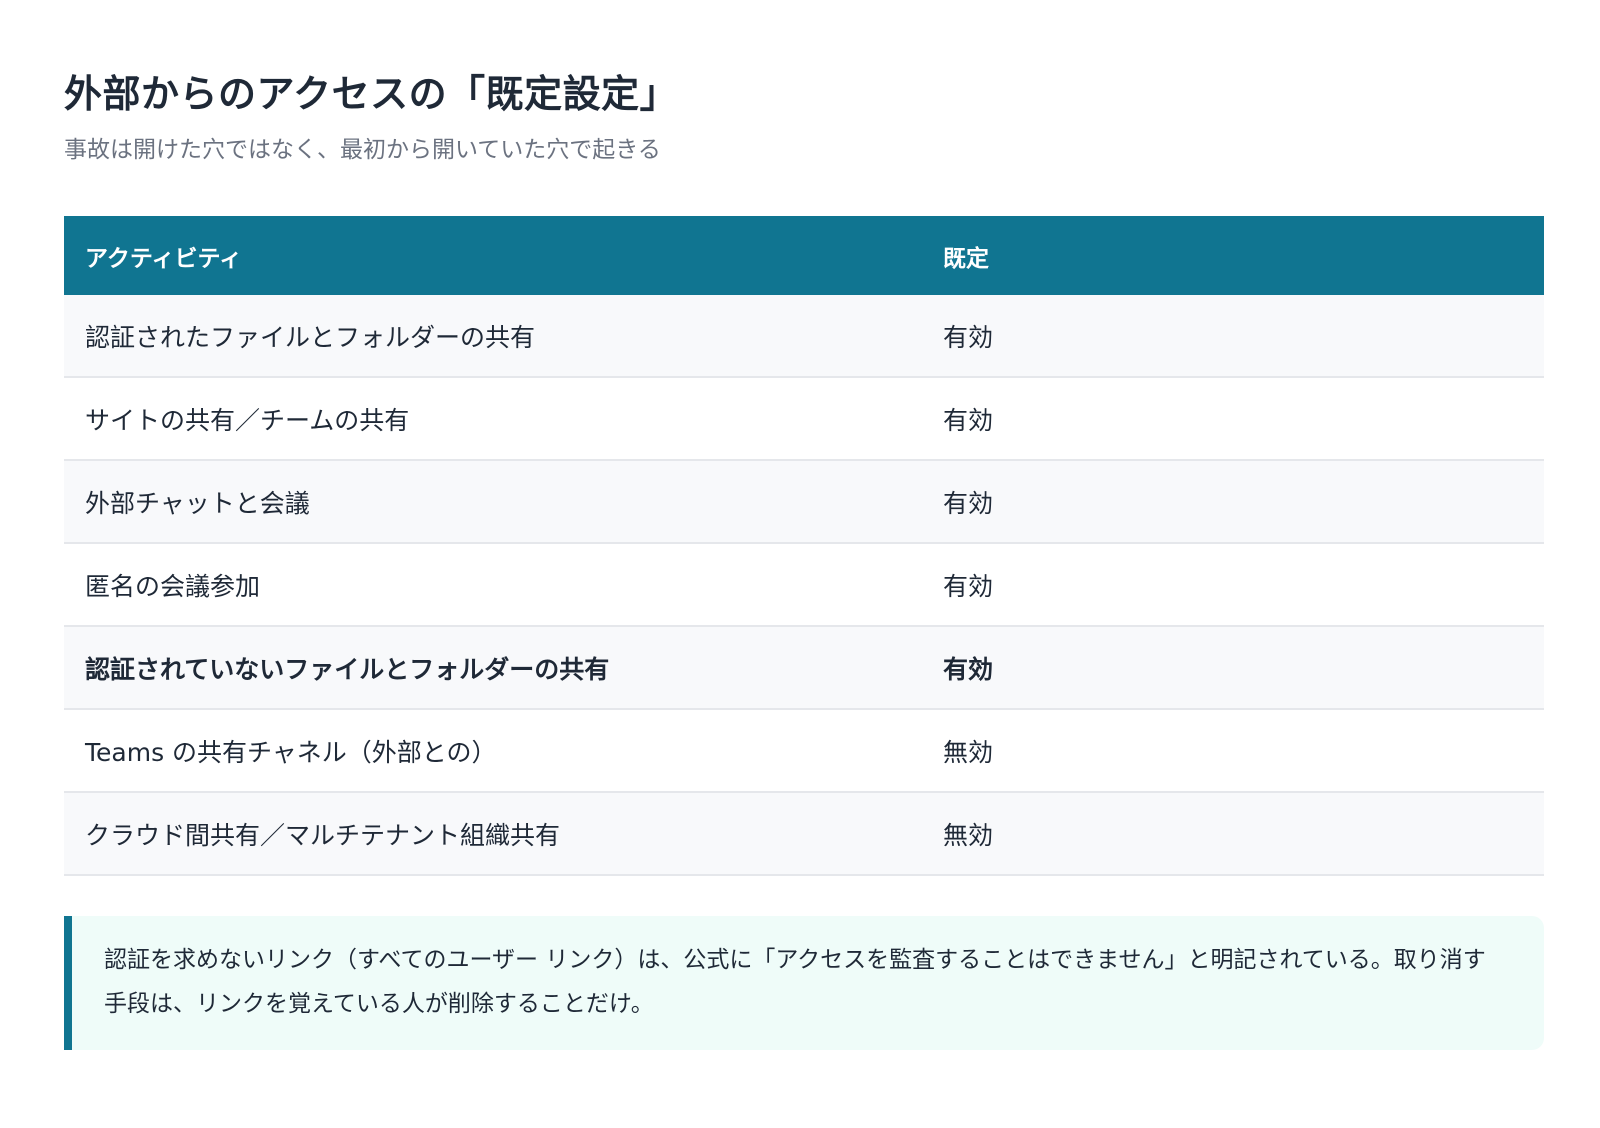 The width and height of the screenshot is (1600, 1128). Describe the element at coordinates (197, 503) in the screenshot. I see `cell-activity: 外部チャットと会議` at that location.